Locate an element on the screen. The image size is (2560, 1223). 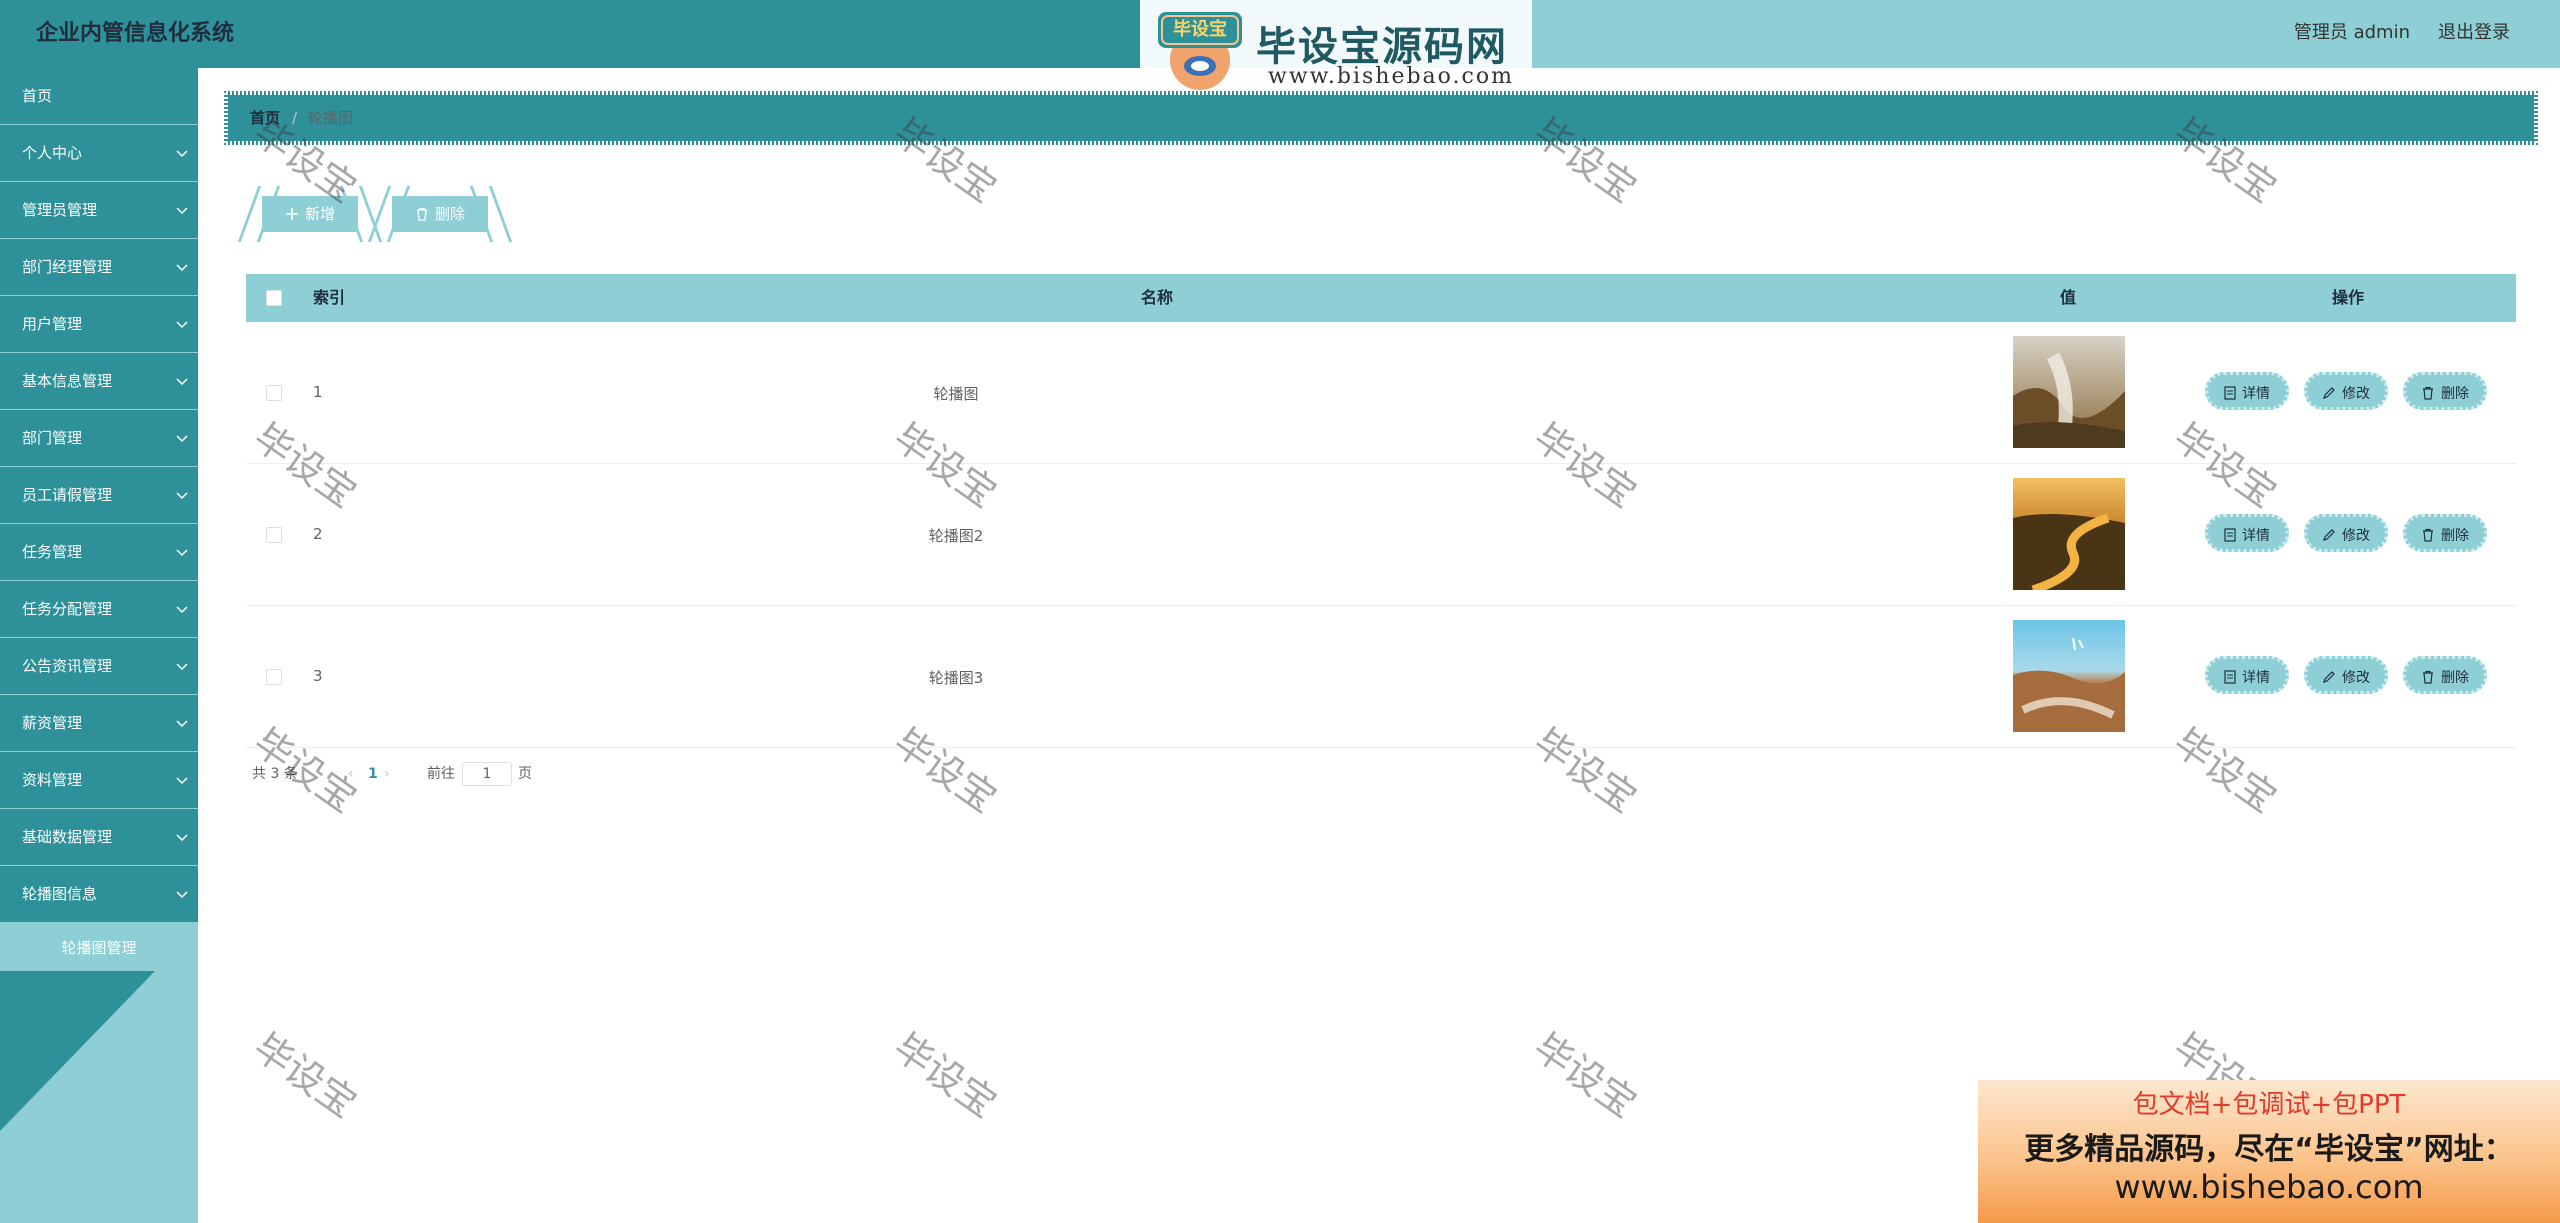
add-button: 新增 is located at coordinates (310, 214).